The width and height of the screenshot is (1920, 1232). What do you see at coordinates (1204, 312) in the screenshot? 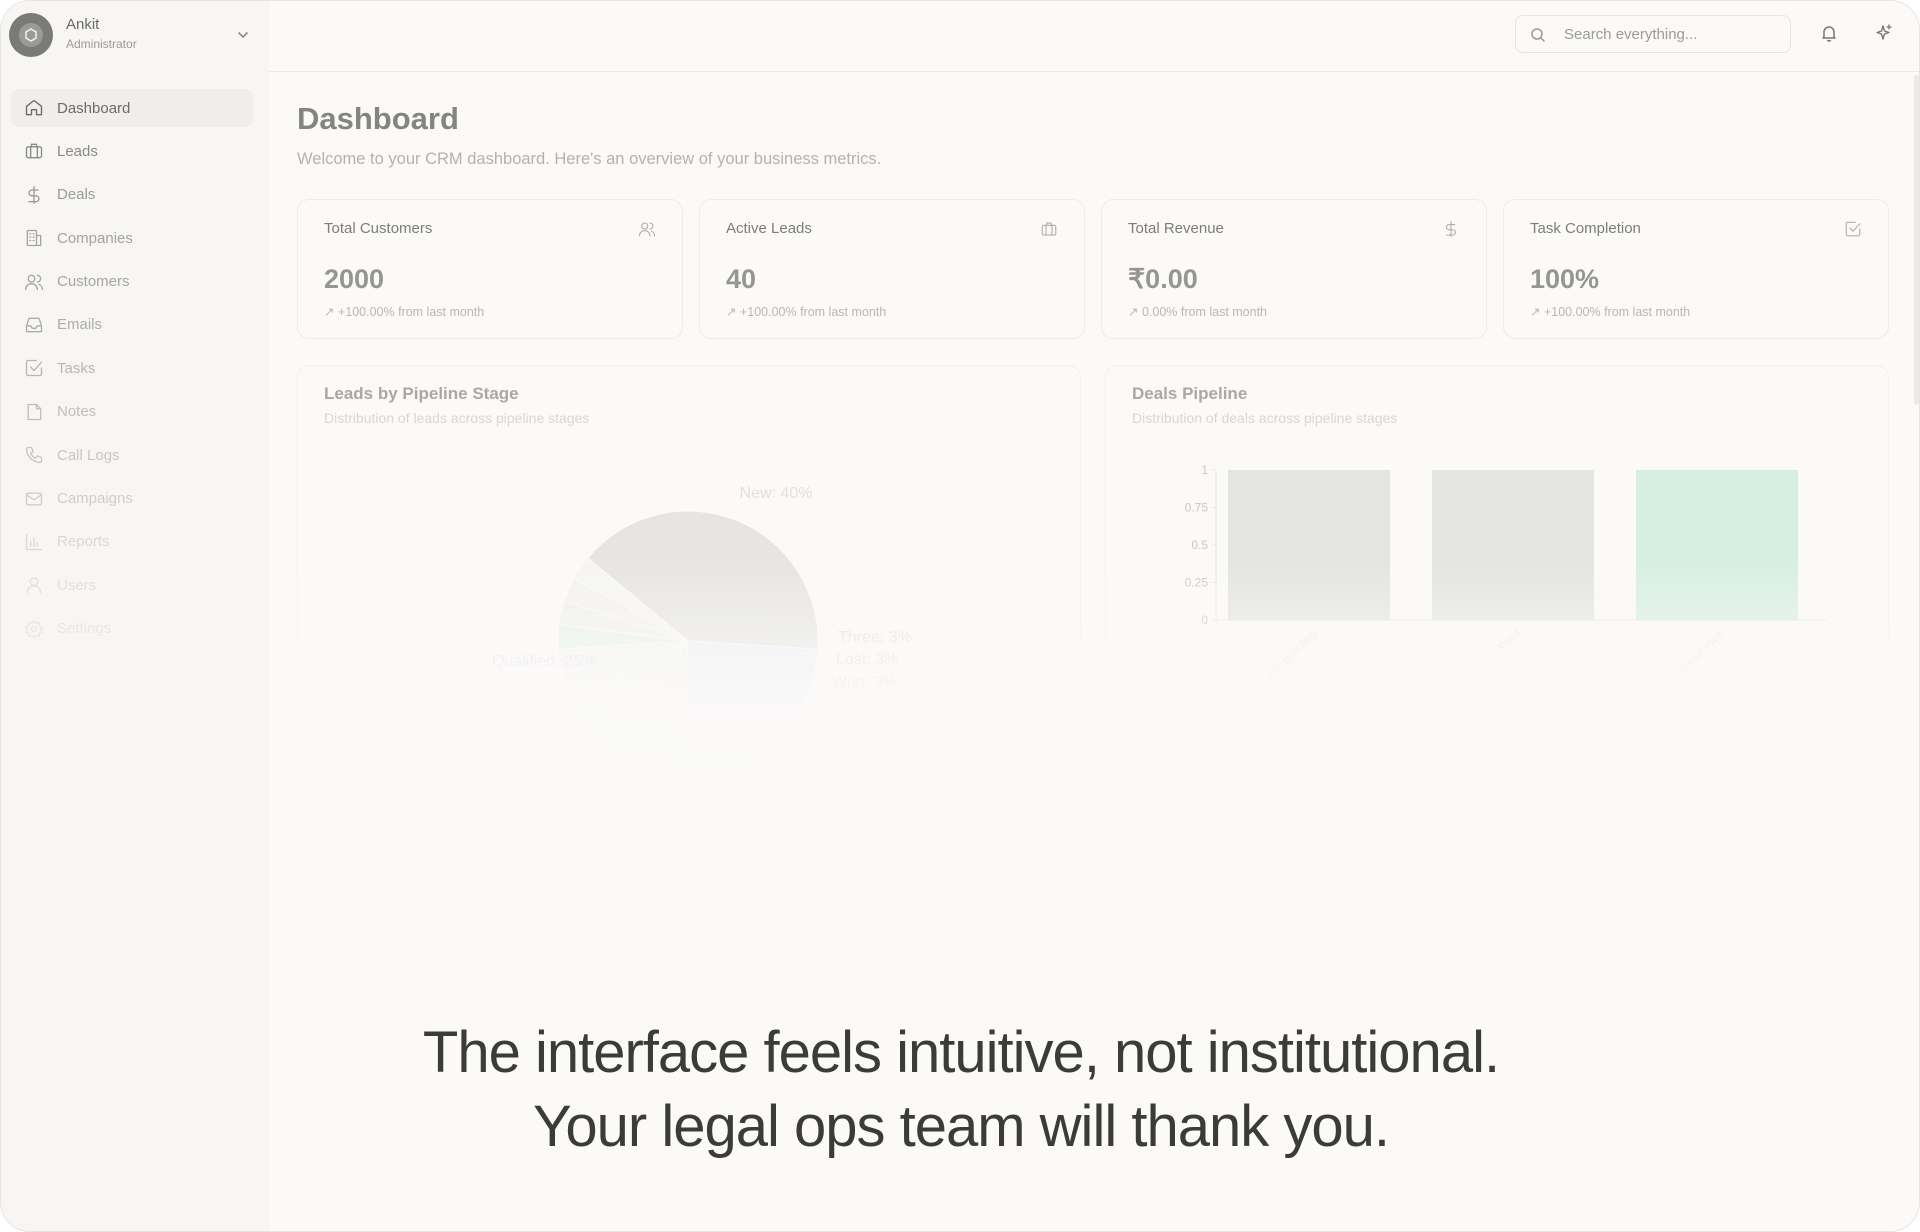
I see `stat-trend-text: 0.00% from last month` at bounding box center [1204, 312].